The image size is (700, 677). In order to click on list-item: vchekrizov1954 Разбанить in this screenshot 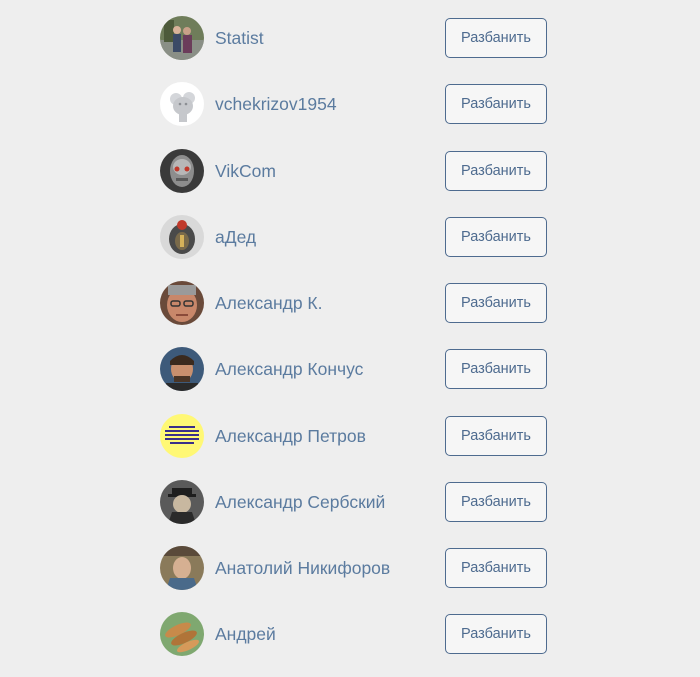, I will do `click(354, 104)`.